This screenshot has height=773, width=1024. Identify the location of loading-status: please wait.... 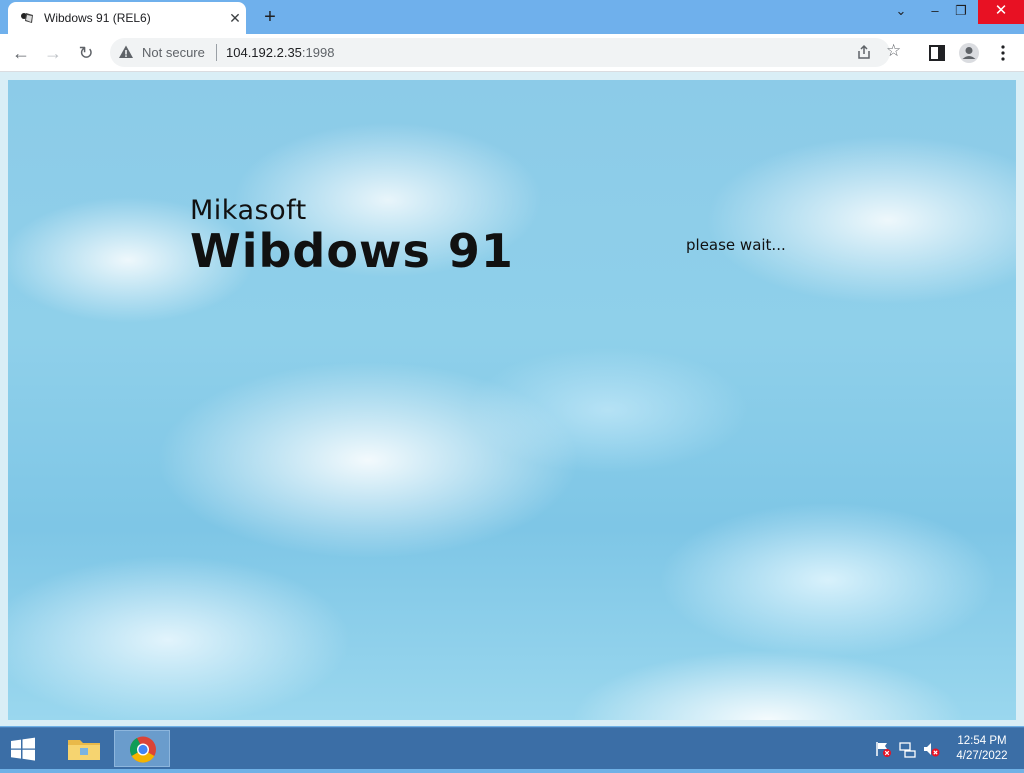
(736, 245).